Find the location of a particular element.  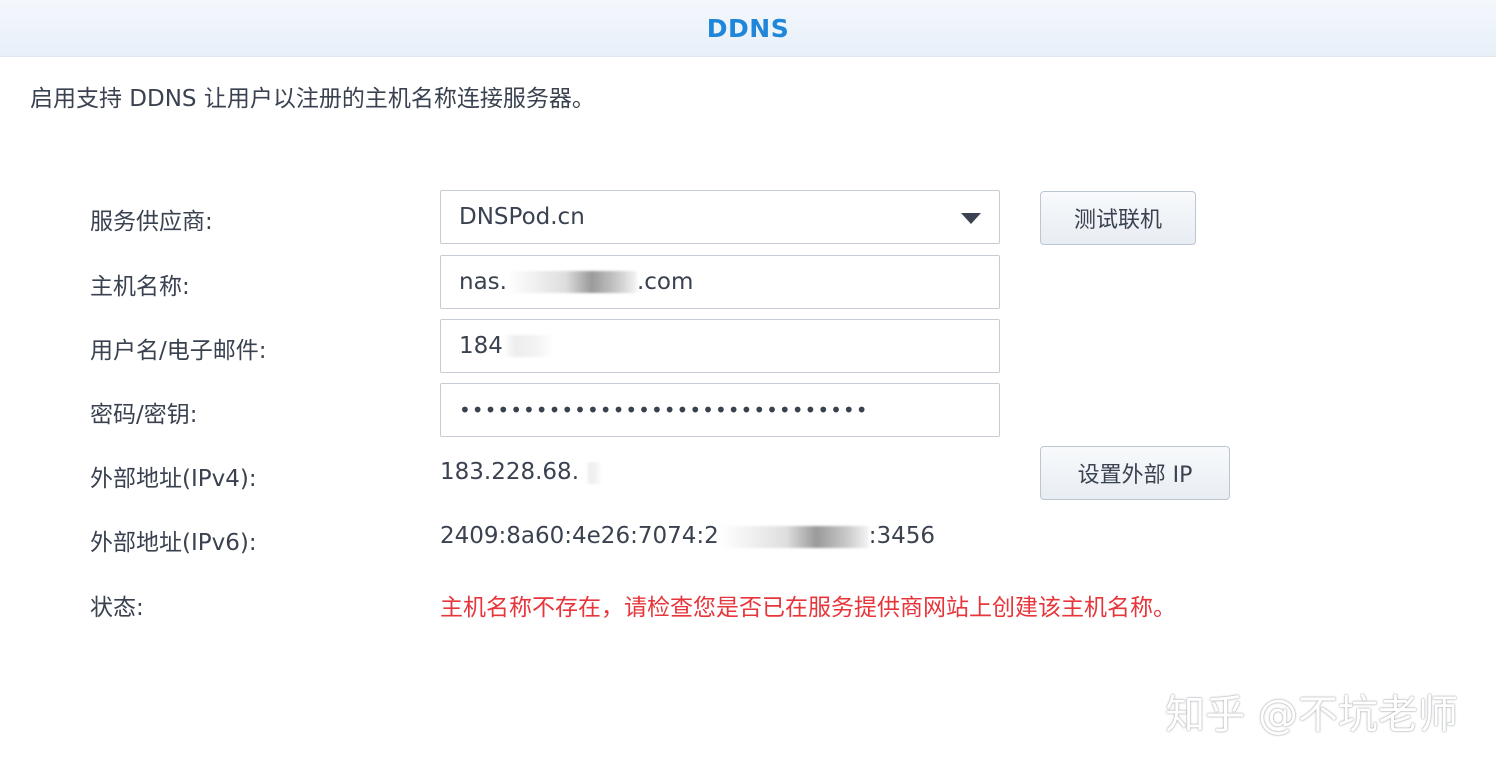

password-value: •••••••••••••••••••••••••••••••• is located at coordinates (664, 410).